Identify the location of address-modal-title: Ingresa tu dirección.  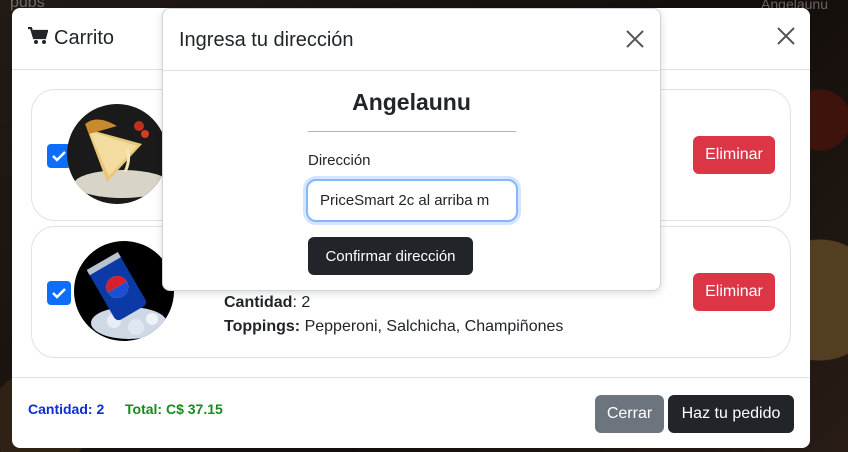
(266, 40).